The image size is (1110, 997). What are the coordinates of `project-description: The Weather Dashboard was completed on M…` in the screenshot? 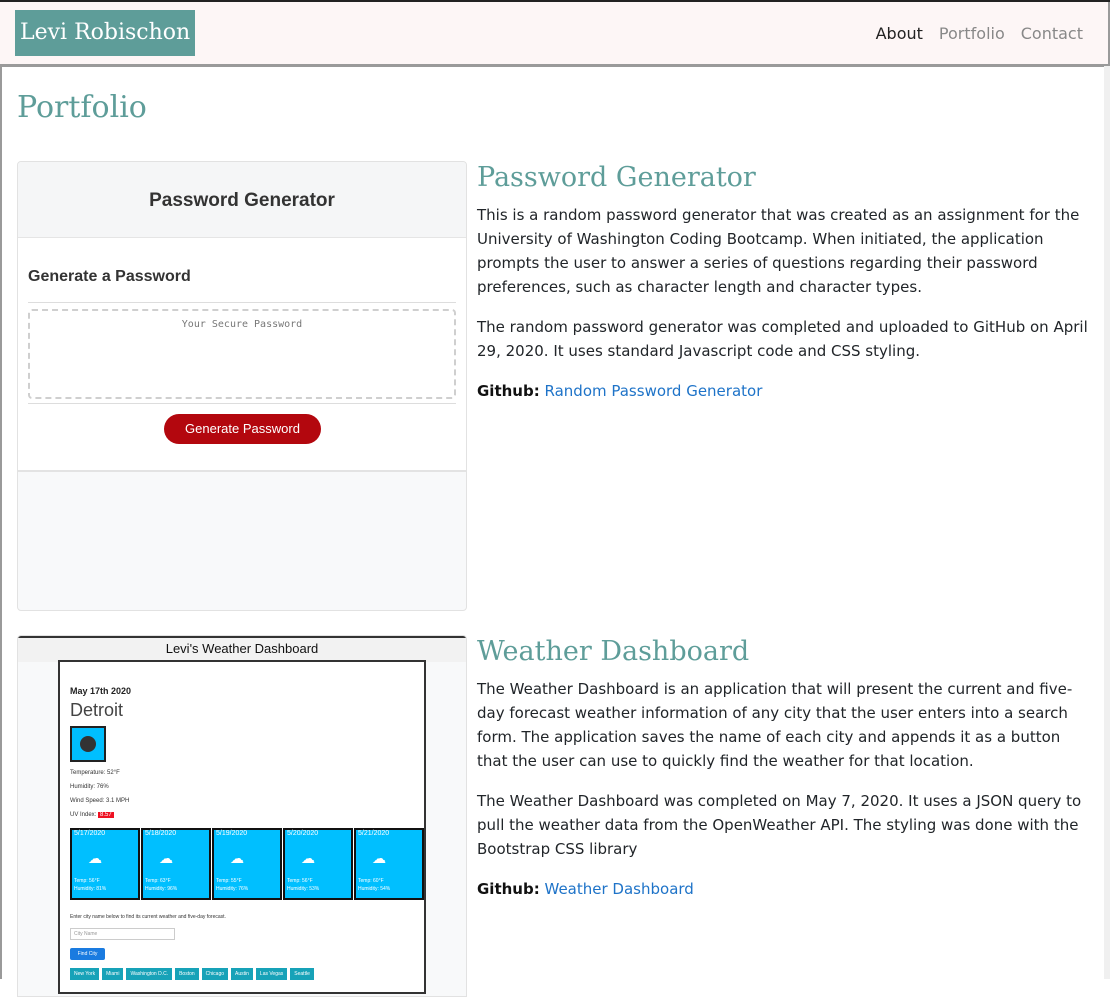 It's located at (779, 825).